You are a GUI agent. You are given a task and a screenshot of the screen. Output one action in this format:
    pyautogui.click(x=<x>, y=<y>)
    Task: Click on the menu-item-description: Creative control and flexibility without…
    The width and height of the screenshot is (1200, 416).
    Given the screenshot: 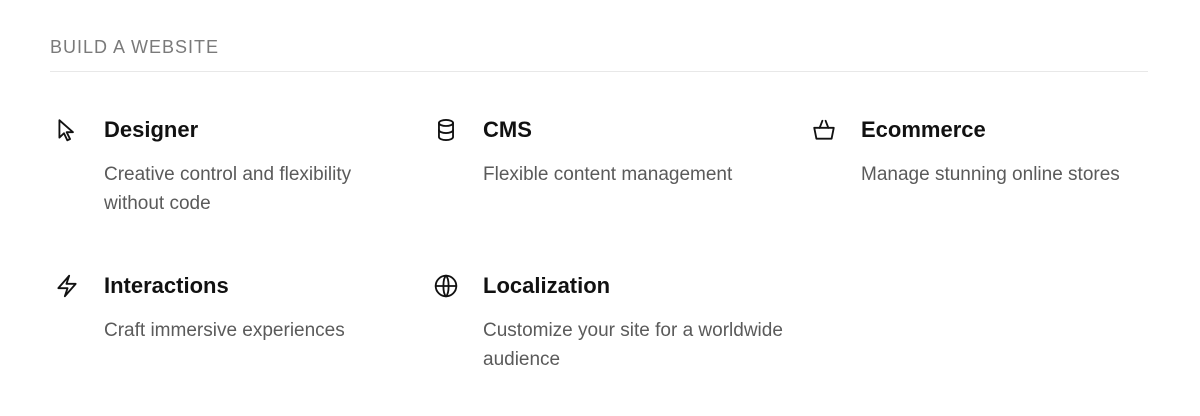 What is the action you would take?
    pyautogui.click(x=228, y=189)
    